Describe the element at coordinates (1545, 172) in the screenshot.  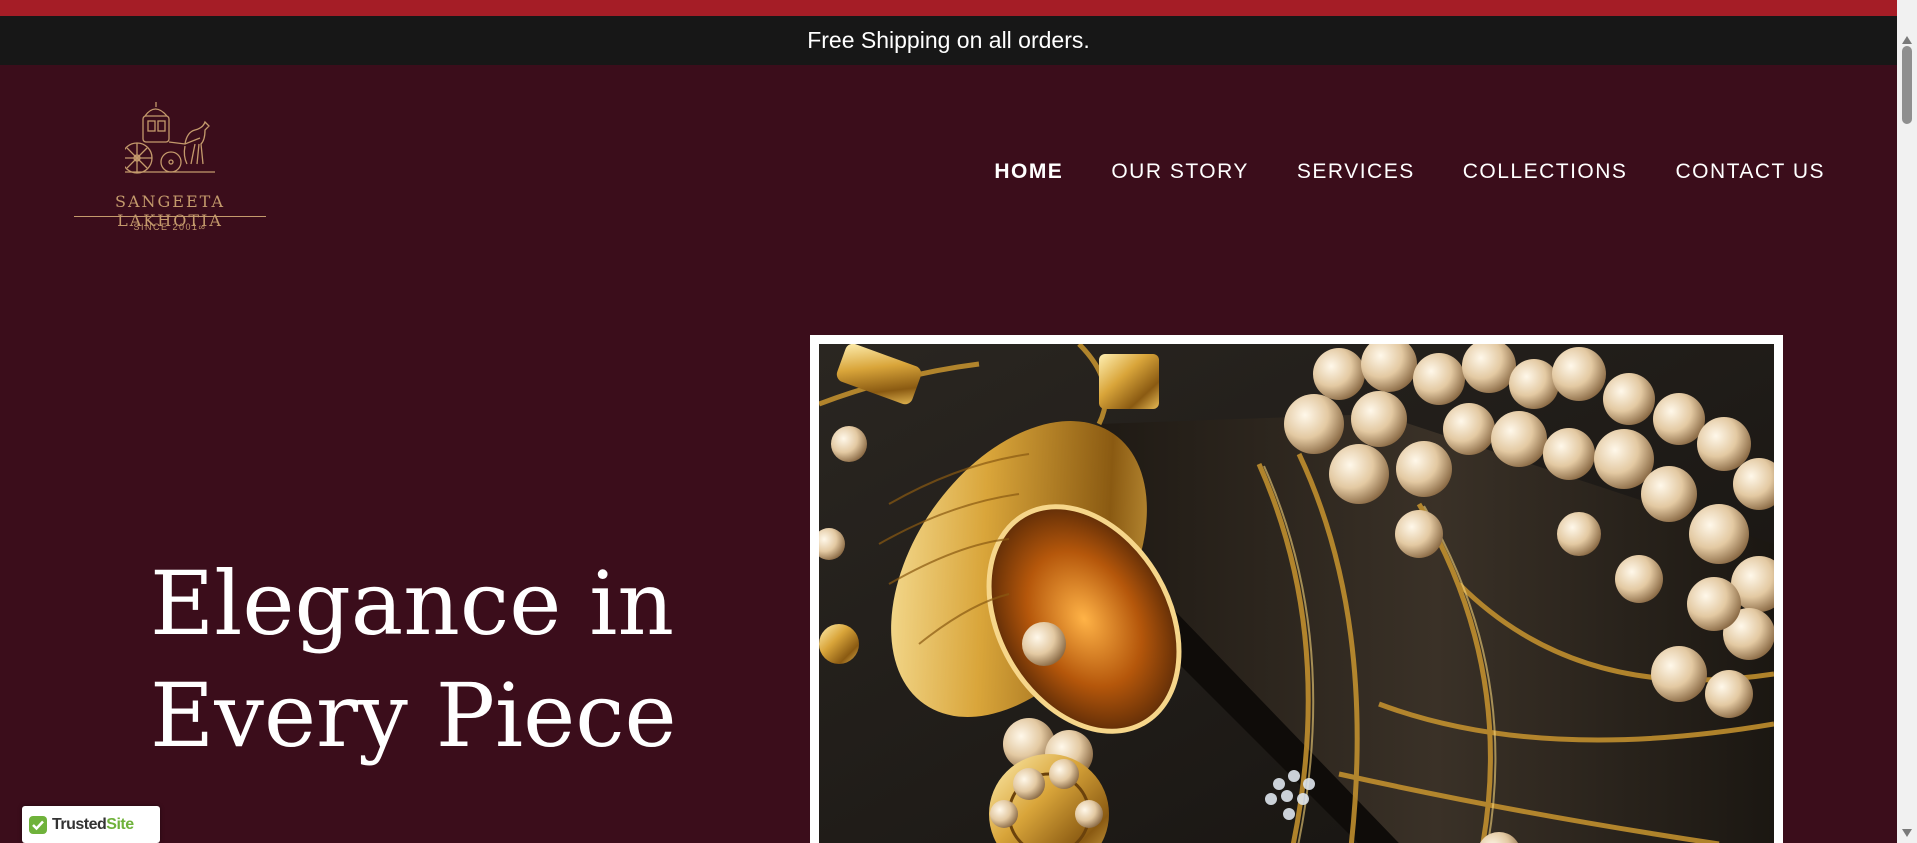
I see `nav-item-collections: COLLECTIONS` at that location.